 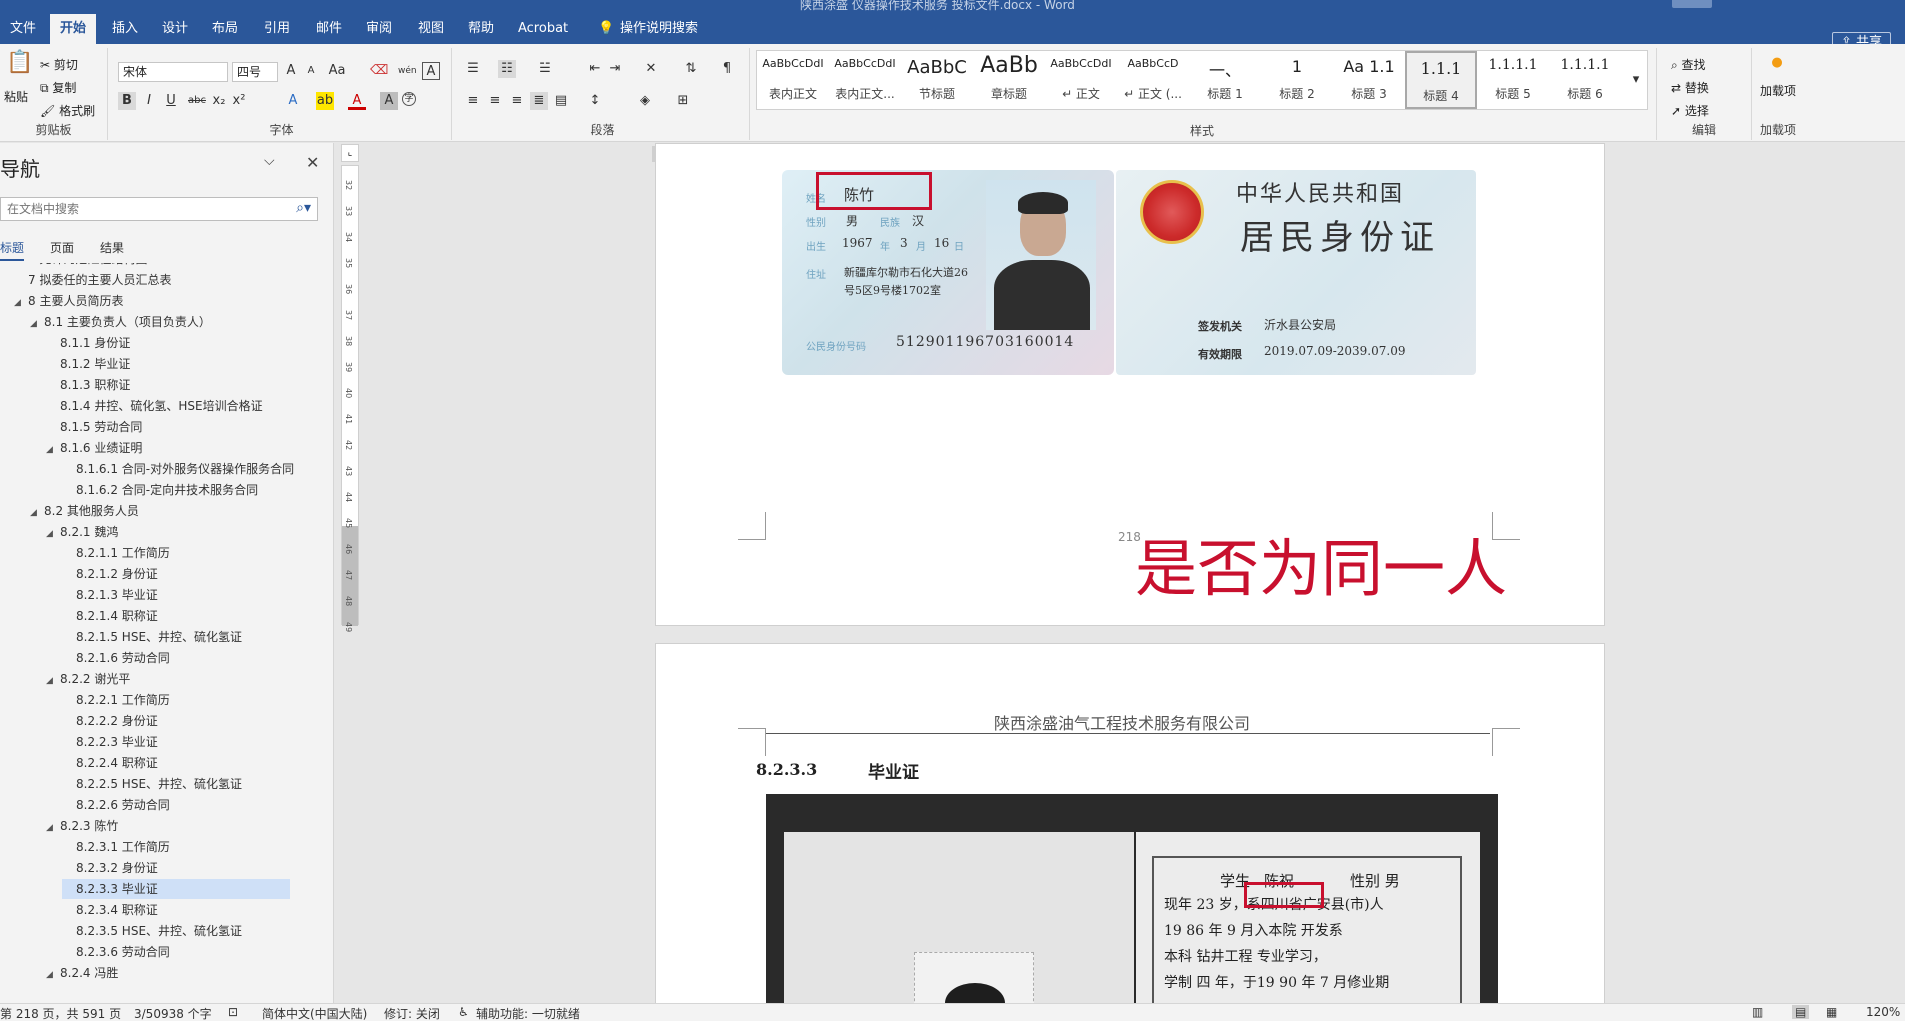 I want to click on nav-tree-item: ◢ 8.1 主要负责人（项目负责人）, so click(x=120, y=322).